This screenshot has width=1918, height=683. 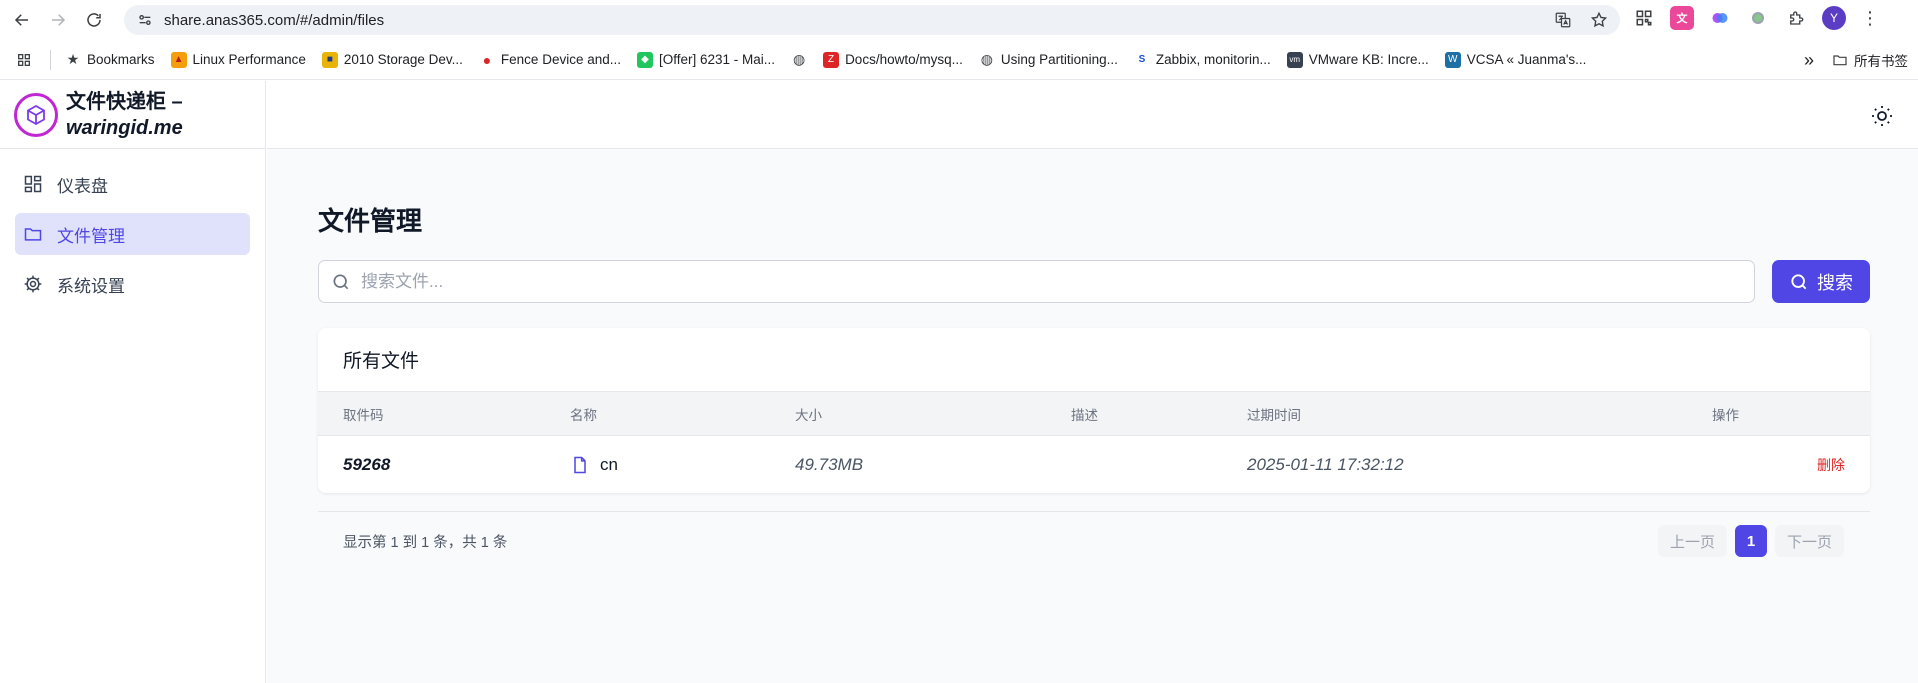 What do you see at coordinates (1094, 464) in the screenshot?
I see `table-row: 59268 cn 49.73MB 2025-01-11 17:32:12 删除` at bounding box center [1094, 464].